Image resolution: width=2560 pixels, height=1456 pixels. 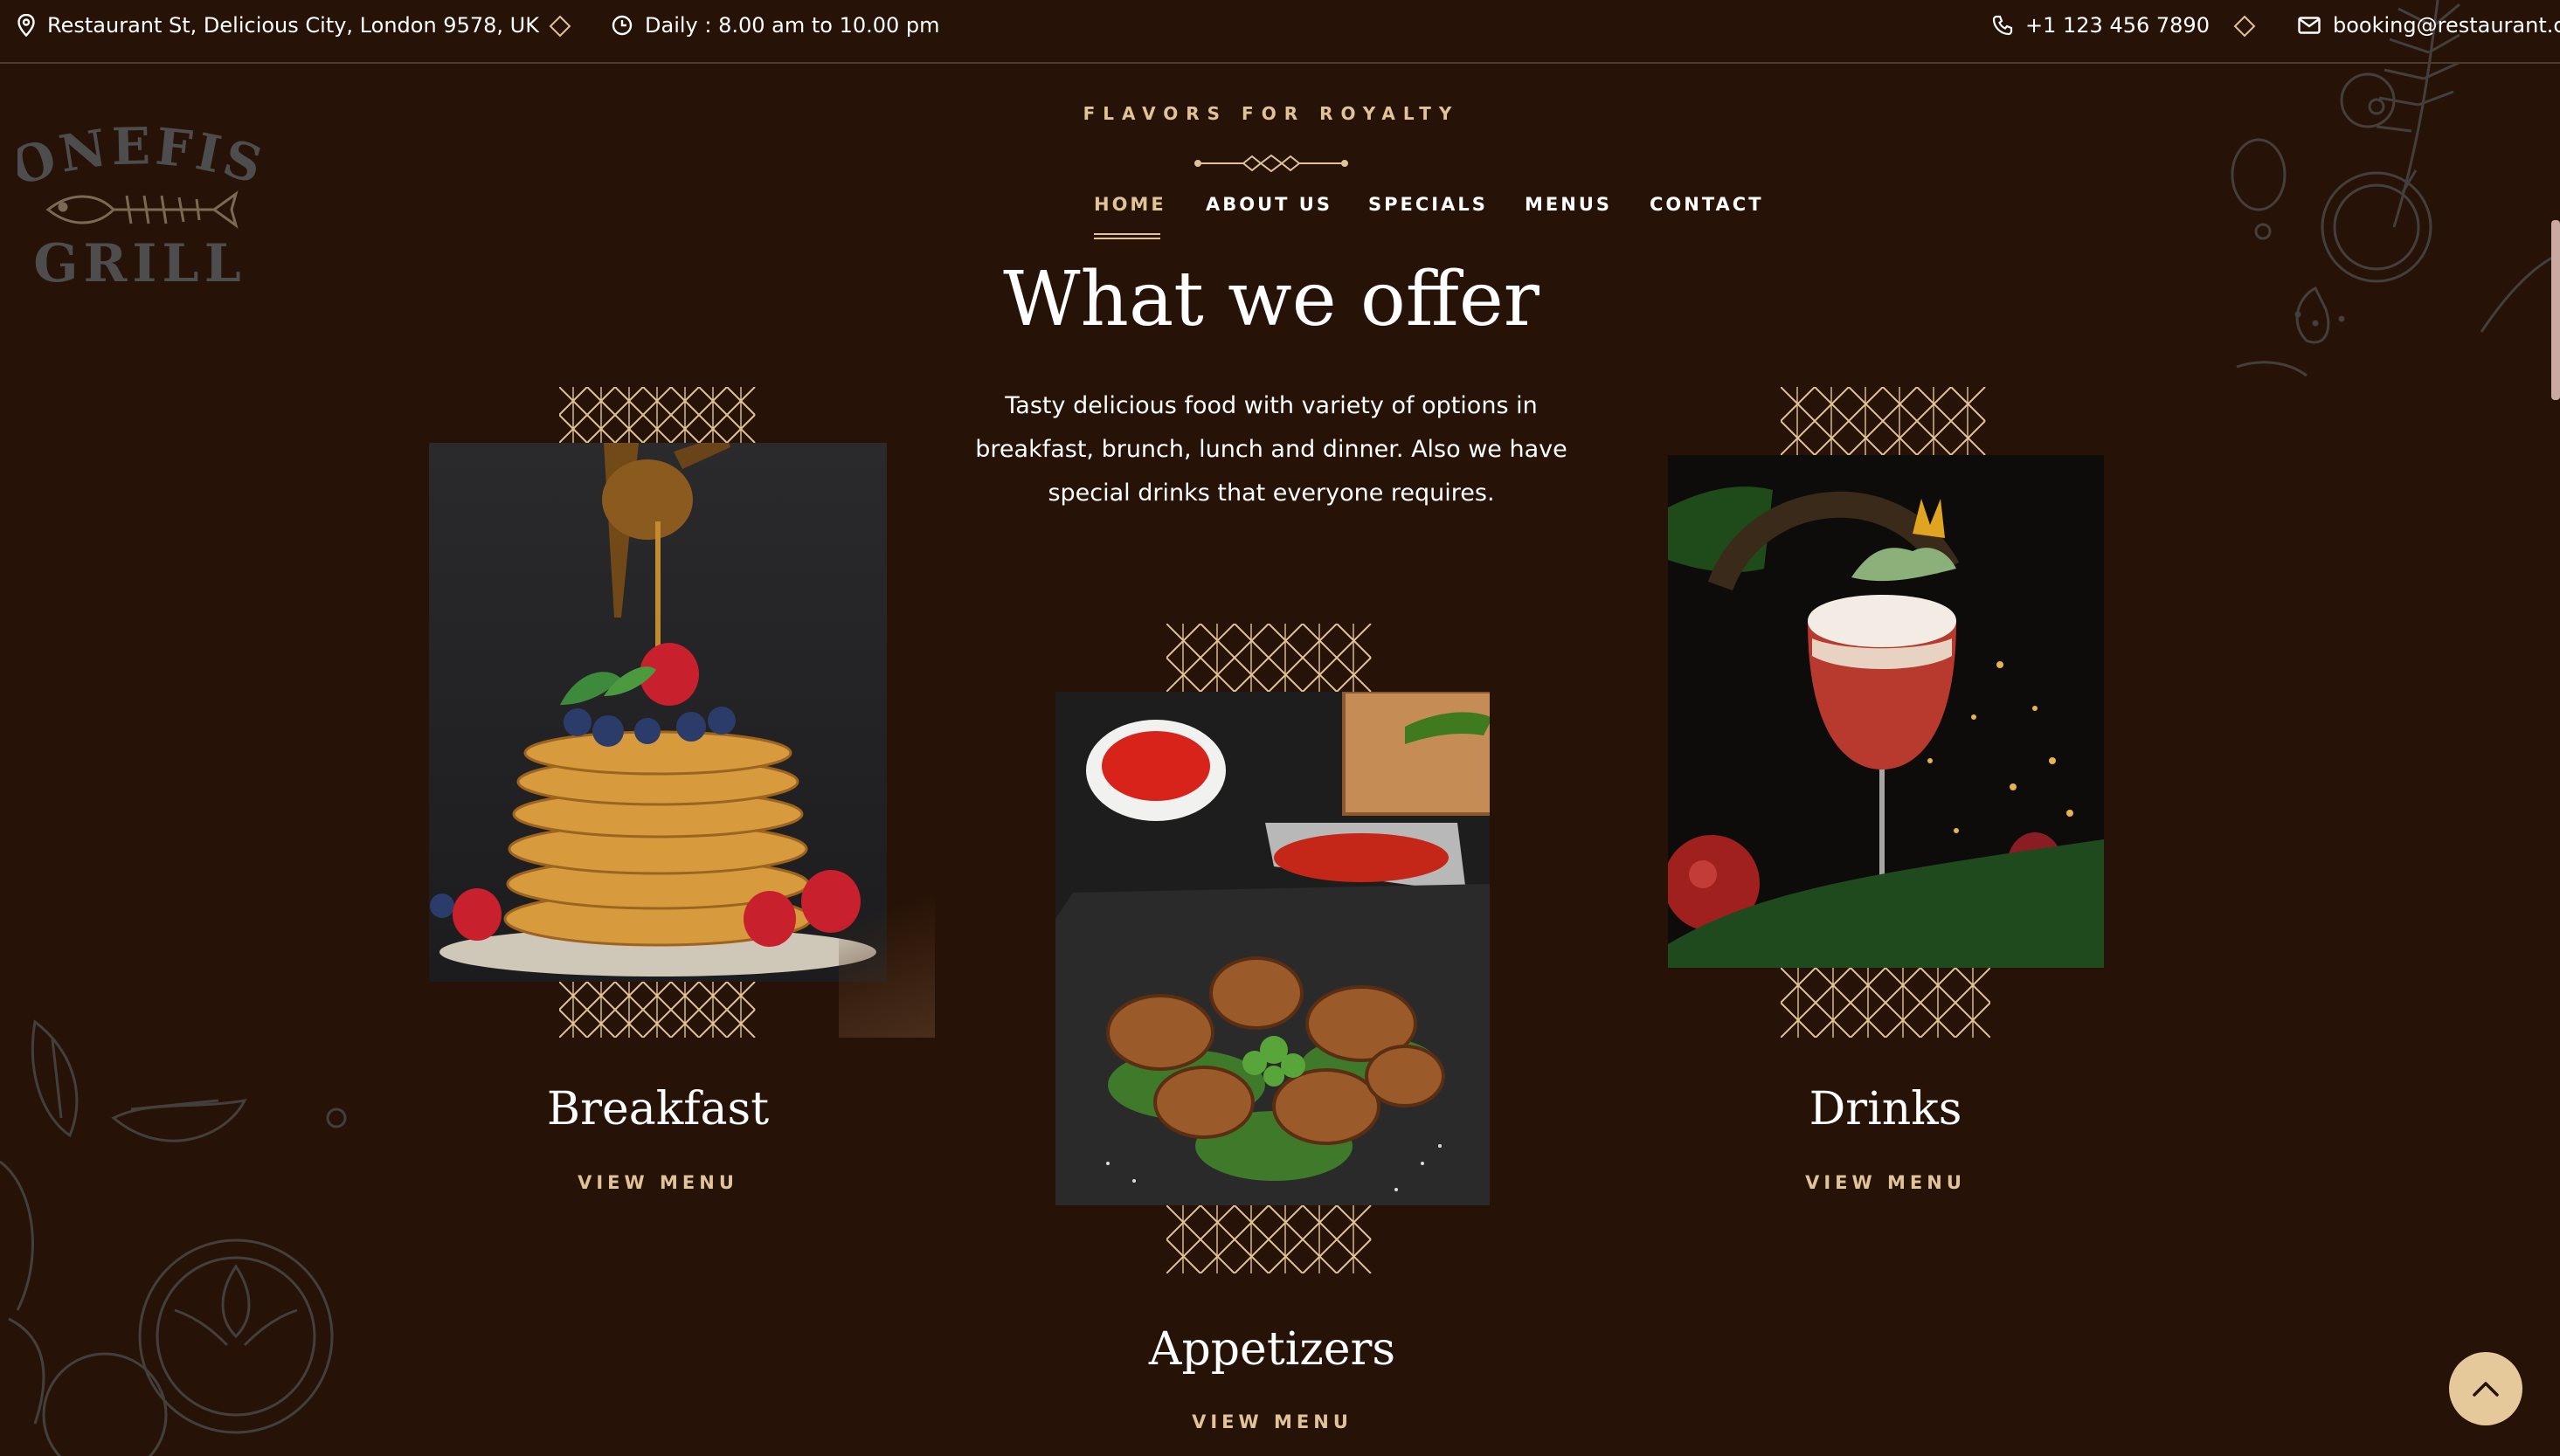 I want to click on location-pin-icon, so click(x=26, y=25).